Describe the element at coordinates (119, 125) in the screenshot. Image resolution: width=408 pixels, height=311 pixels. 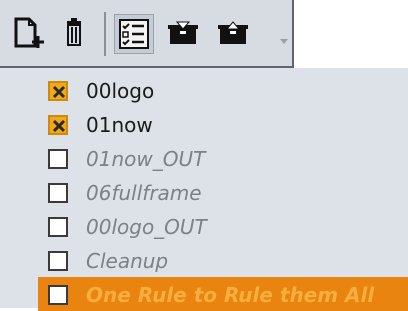
I see `rule-label: 01now` at that location.